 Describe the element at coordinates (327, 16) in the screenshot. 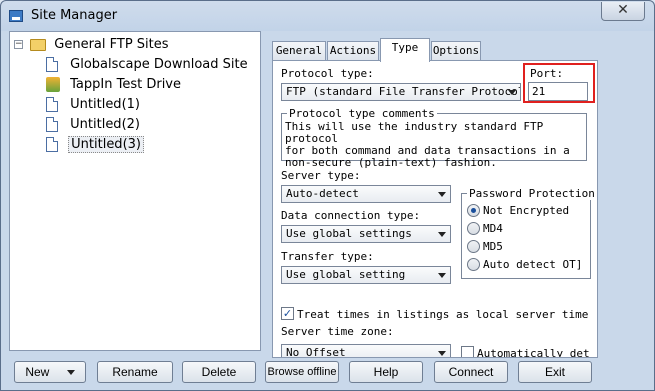

I see `title-bar: Site Manager ✕` at that location.